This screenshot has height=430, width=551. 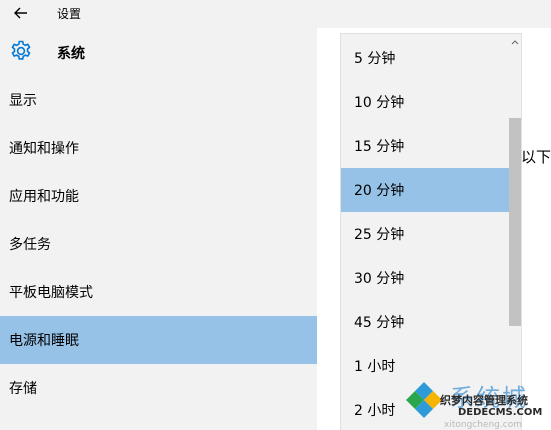 I want to click on sidebar-item-apps: 应用和功能, so click(x=158, y=196).